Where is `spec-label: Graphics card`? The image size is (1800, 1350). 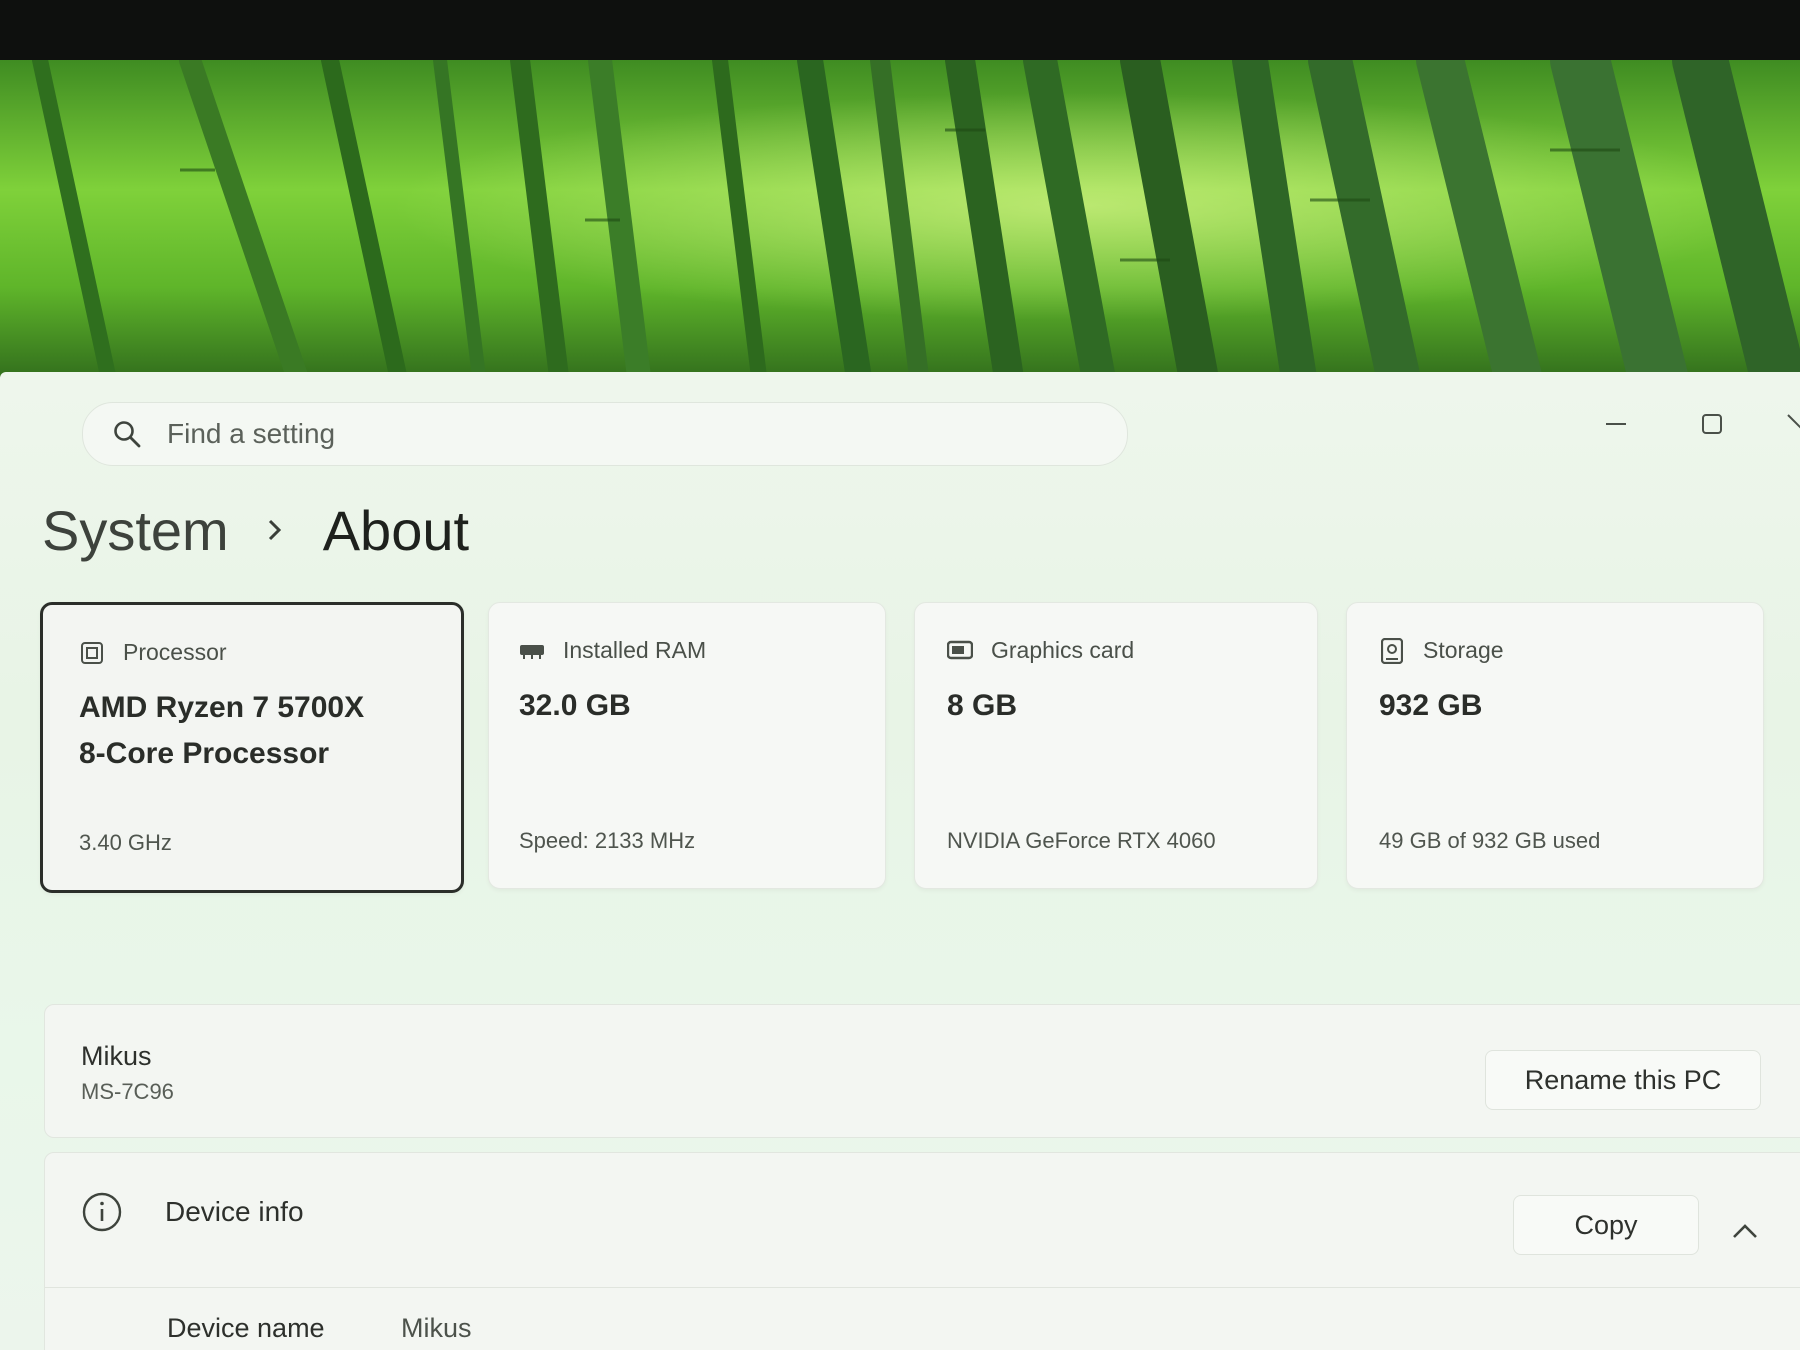 spec-label: Graphics card is located at coordinates (1063, 650).